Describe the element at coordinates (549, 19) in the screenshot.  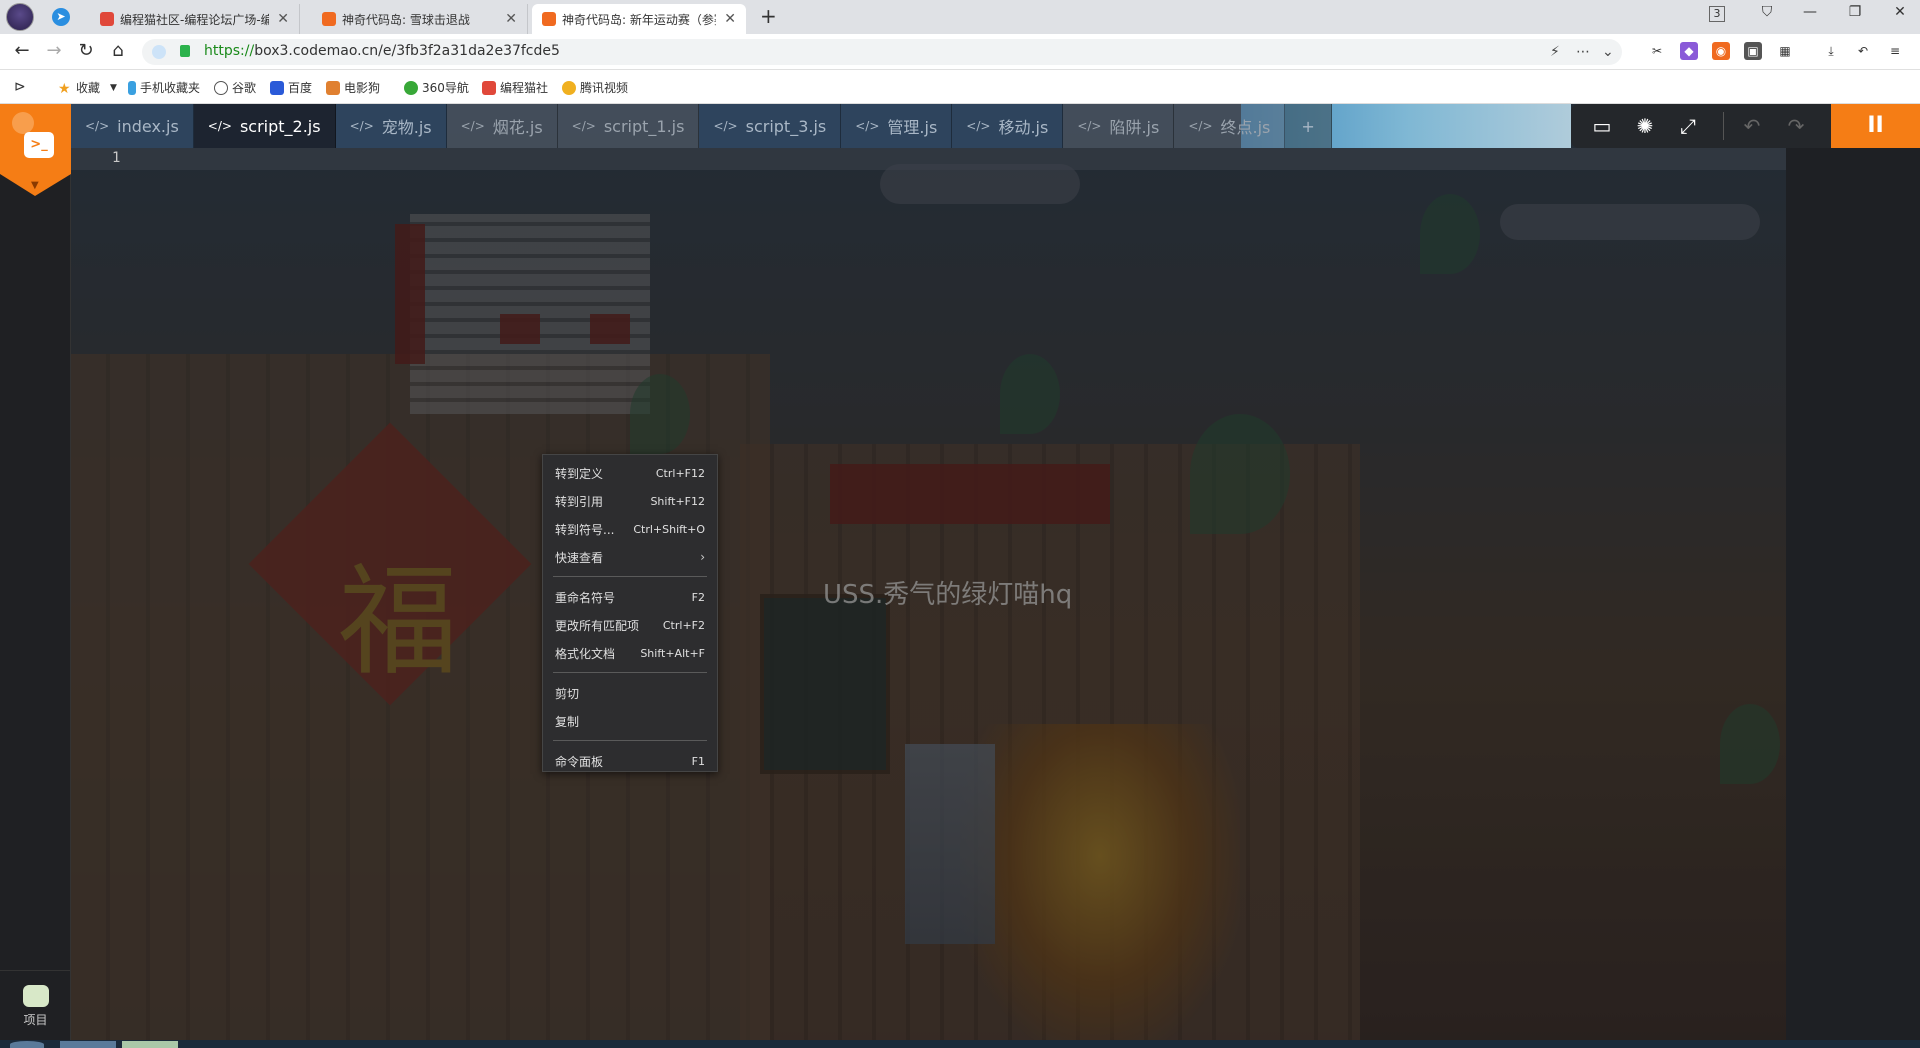
I see `box3-favicon-icon` at that location.